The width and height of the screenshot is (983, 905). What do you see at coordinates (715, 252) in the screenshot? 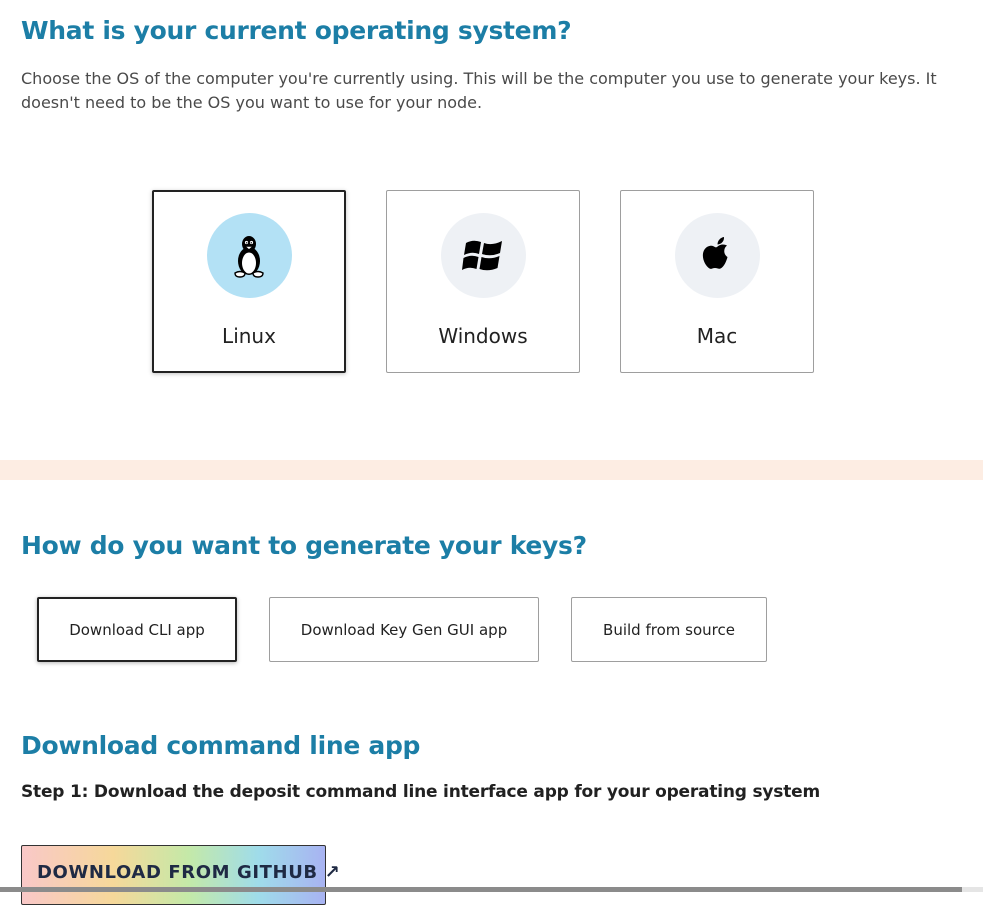
I see `apple-logo-icon` at bounding box center [715, 252].